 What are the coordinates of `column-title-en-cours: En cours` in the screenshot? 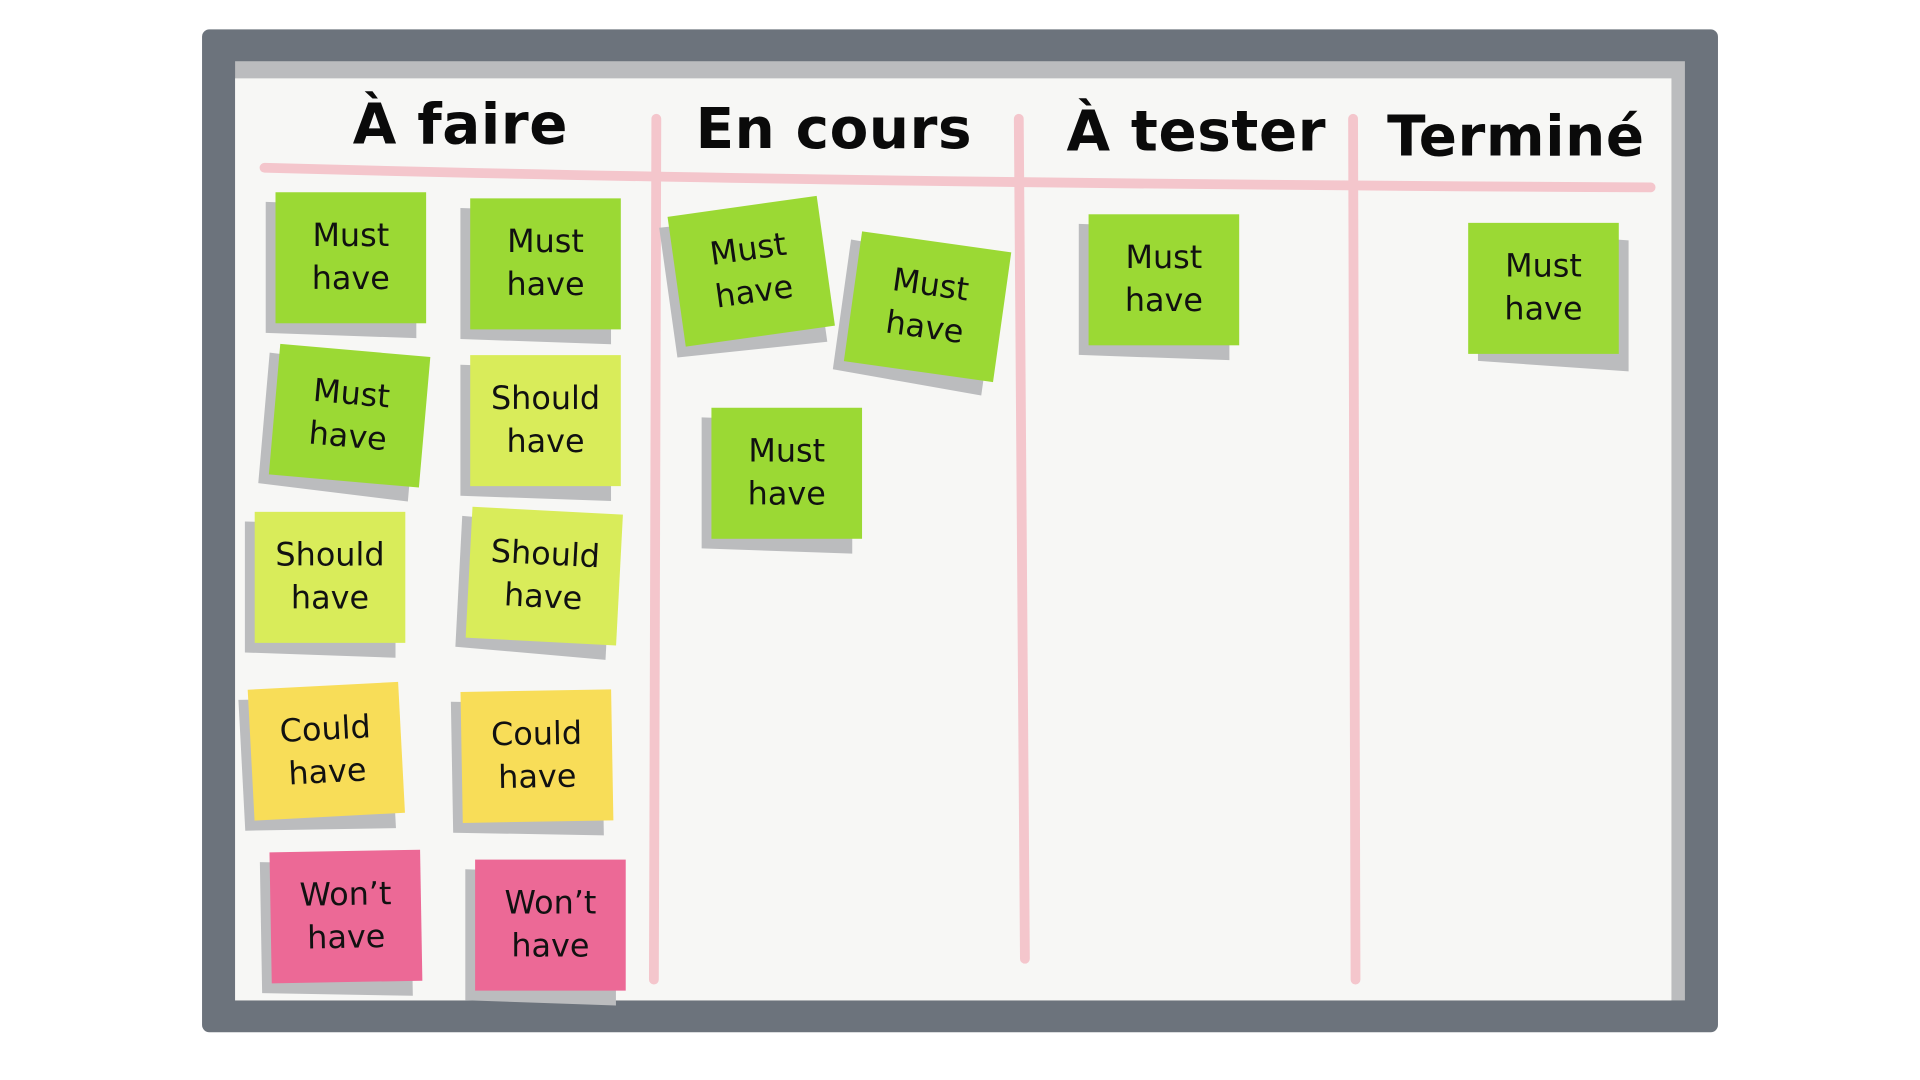 It's located at (834, 128).